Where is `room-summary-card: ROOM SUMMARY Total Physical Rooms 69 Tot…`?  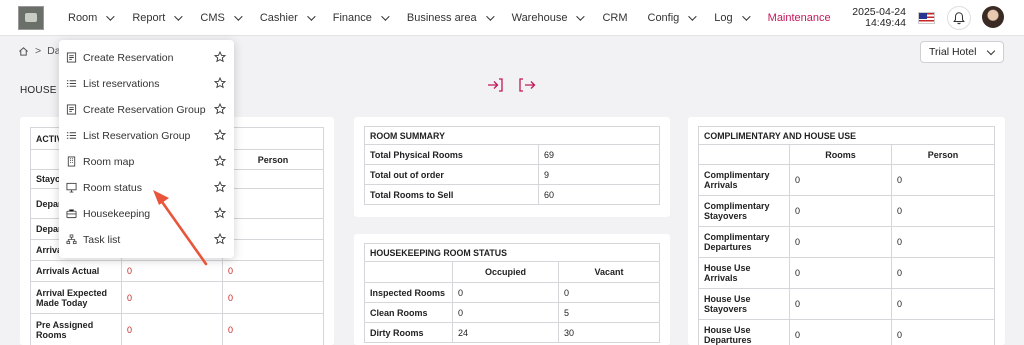
room-summary-card: ROOM SUMMARY Total Physical Rooms 69 Tot… is located at coordinates (512, 167).